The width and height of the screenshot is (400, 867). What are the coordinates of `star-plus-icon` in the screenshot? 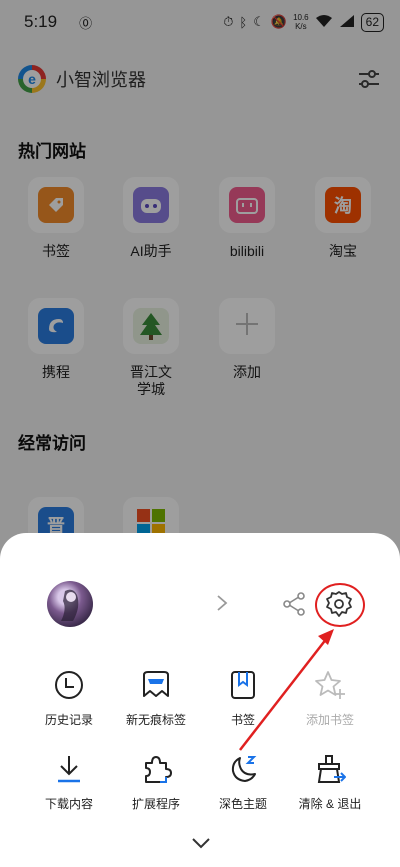 It's located at (330, 685).